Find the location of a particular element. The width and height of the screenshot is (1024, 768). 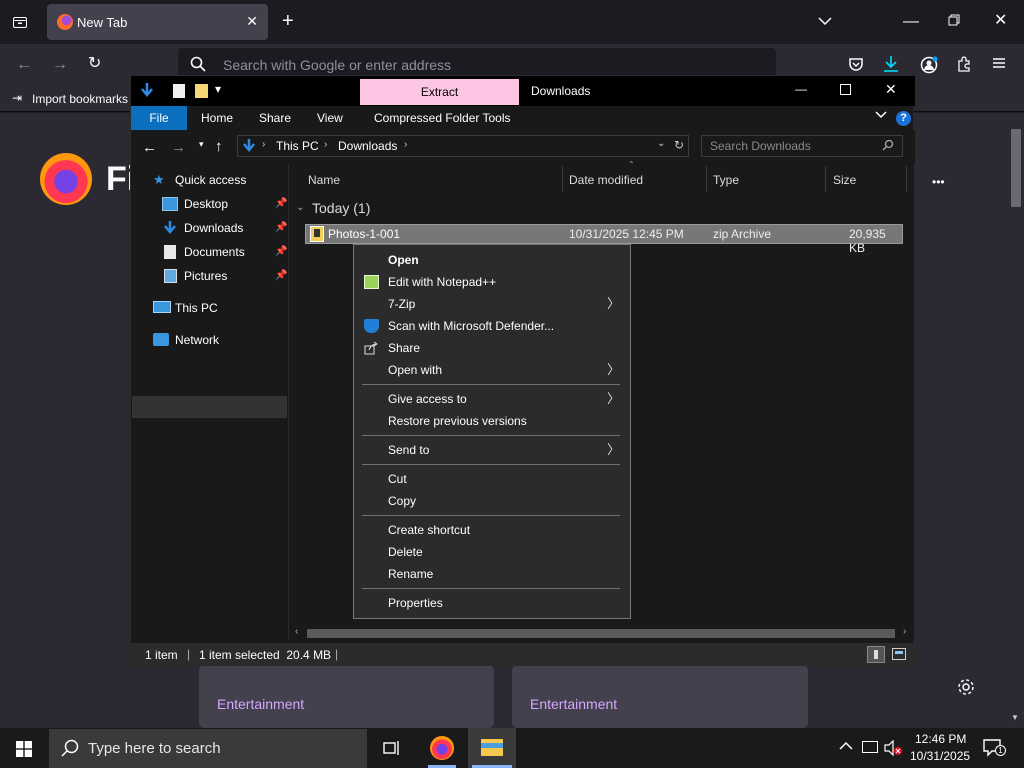

column-header-size: Size is located at coordinates (844, 180).